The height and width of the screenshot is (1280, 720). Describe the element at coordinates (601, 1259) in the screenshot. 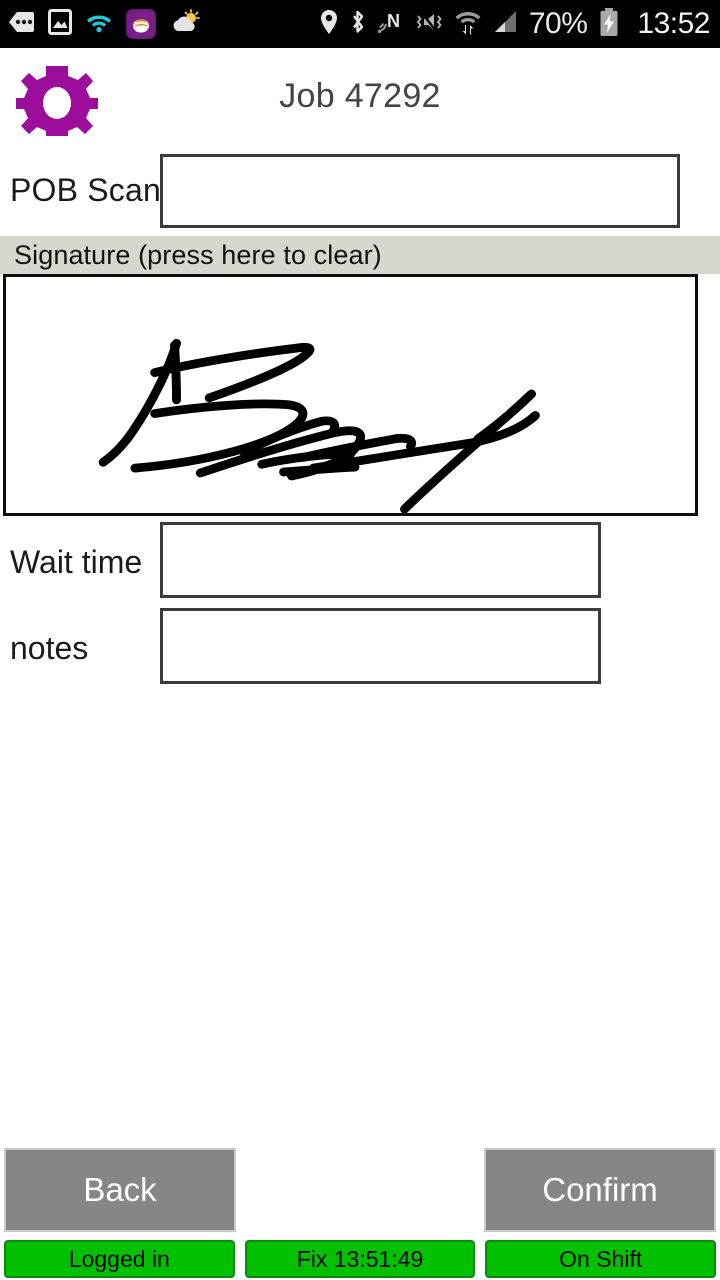

I see `shift-status-badge: On Shift` at that location.